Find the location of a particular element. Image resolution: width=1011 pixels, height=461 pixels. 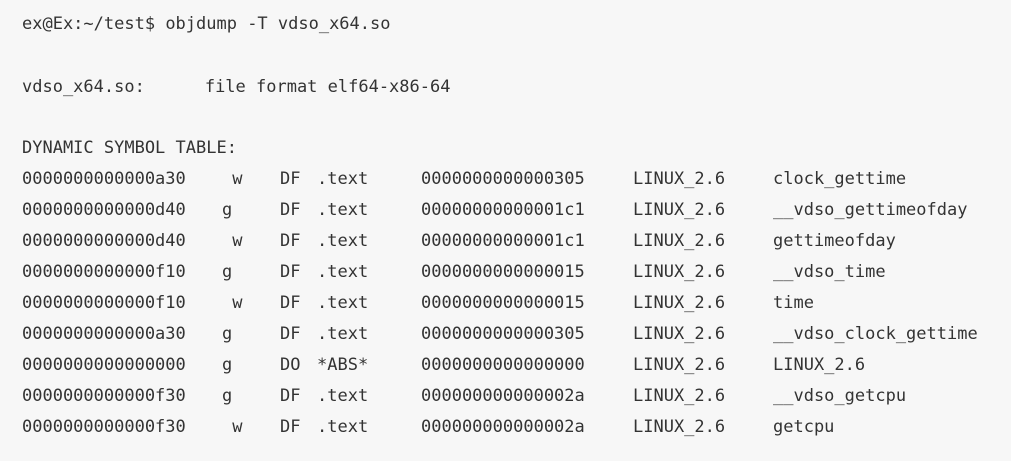

symbol-type-flag: DO is located at coordinates (290, 365).